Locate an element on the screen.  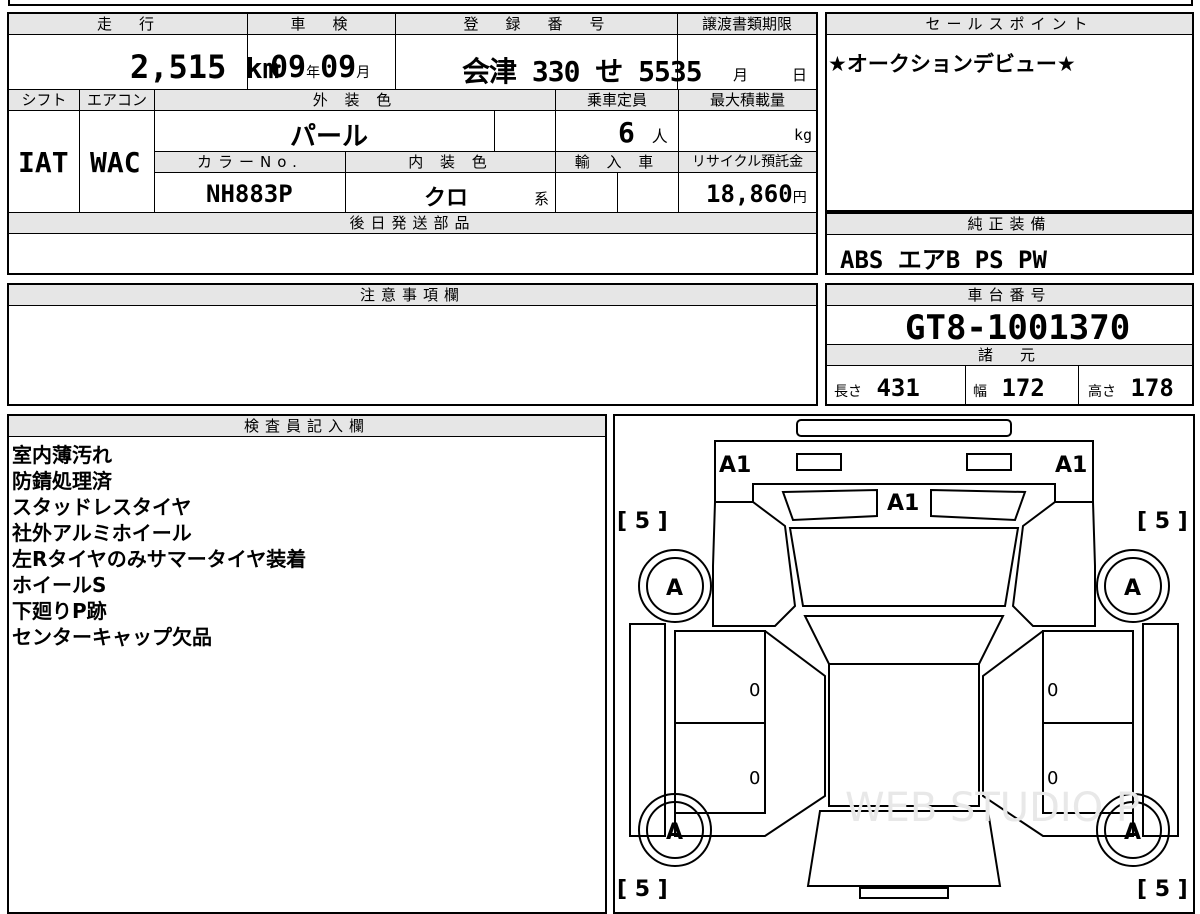
top-strip is located at coordinates (600, 3).